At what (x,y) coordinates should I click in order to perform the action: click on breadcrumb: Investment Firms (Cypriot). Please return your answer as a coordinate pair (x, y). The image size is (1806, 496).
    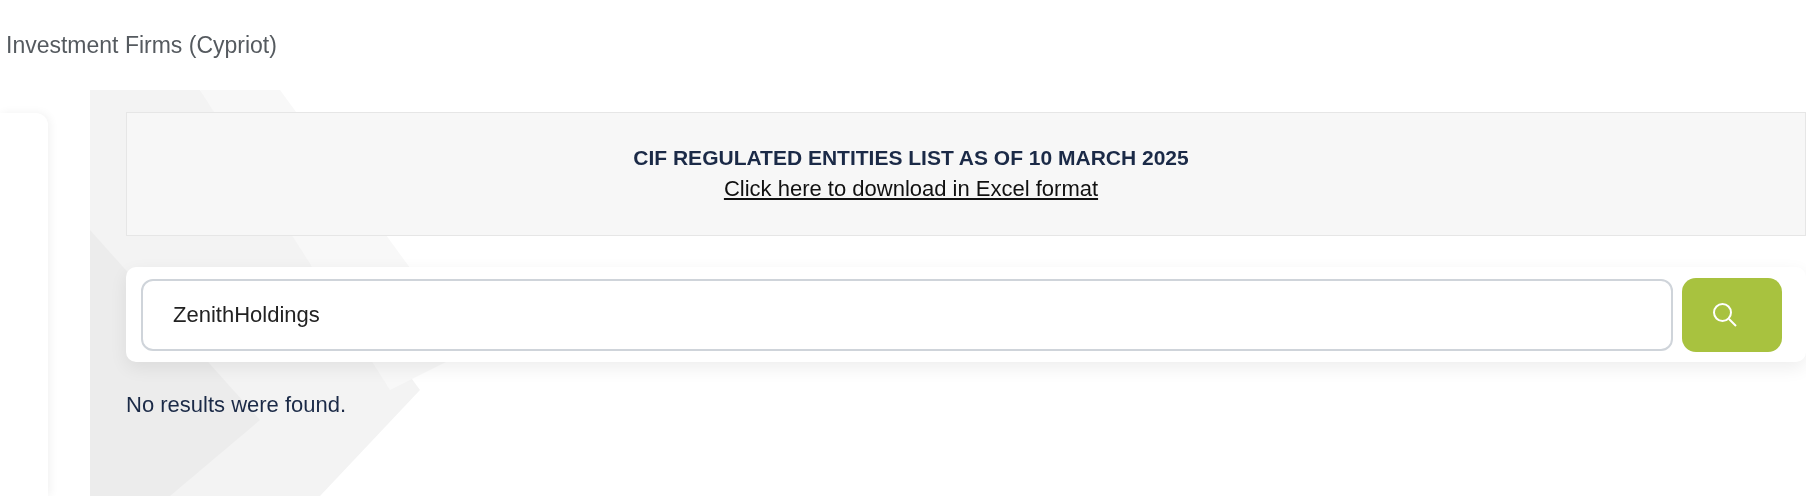
    Looking at the image, I should click on (141, 45).